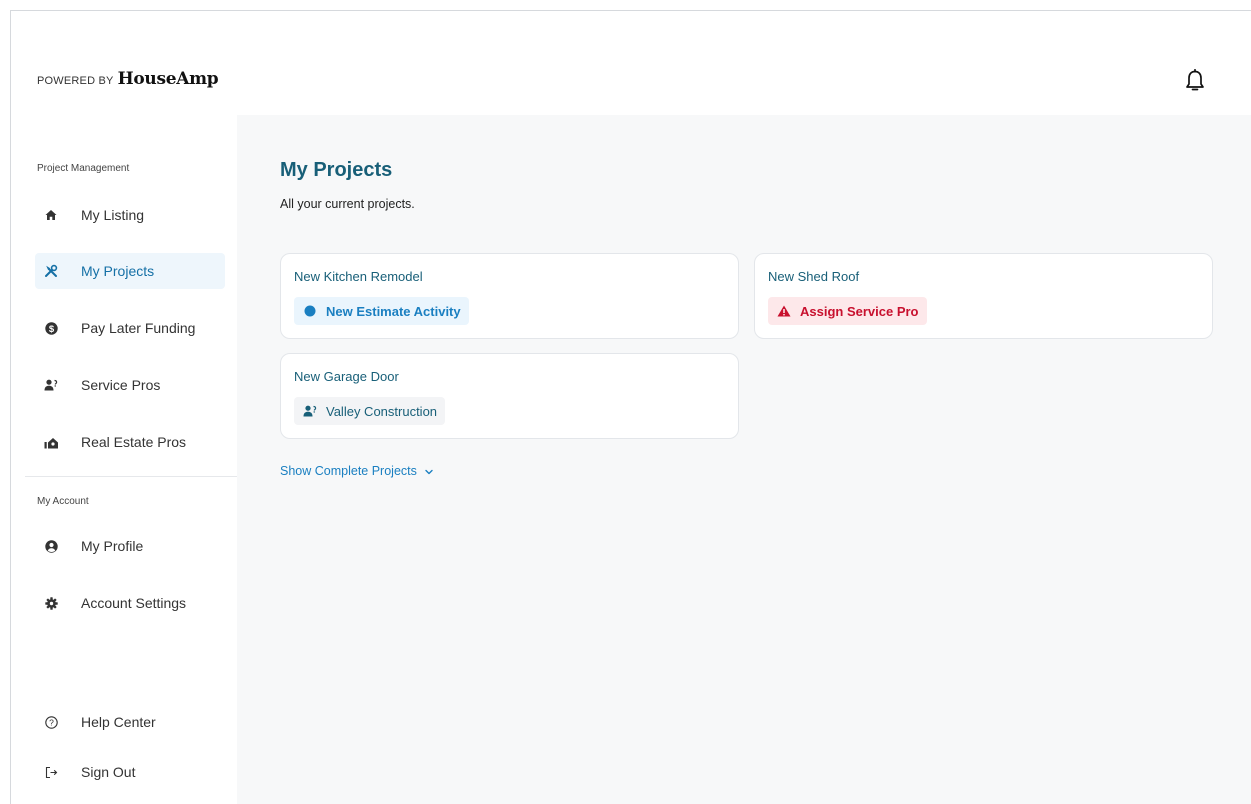  I want to click on realtor-icon, so click(51, 442).